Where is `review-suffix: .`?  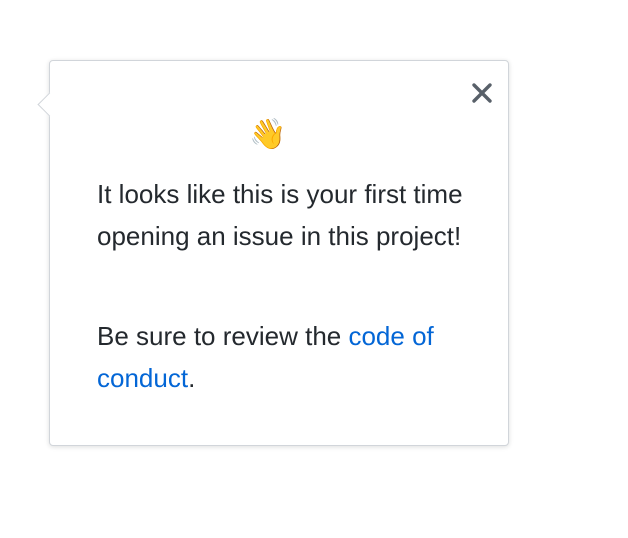
review-suffix: . is located at coordinates (192, 378).